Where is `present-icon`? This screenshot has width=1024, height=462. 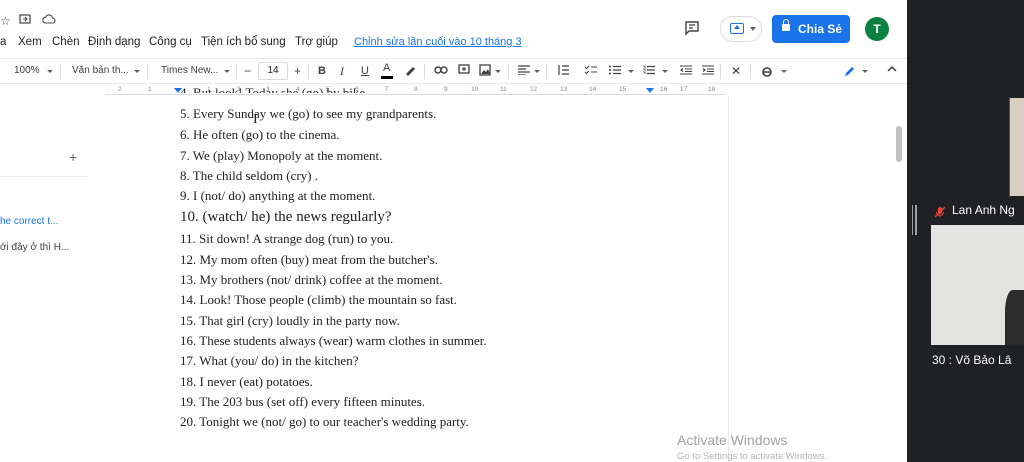 present-icon is located at coordinates (737, 28).